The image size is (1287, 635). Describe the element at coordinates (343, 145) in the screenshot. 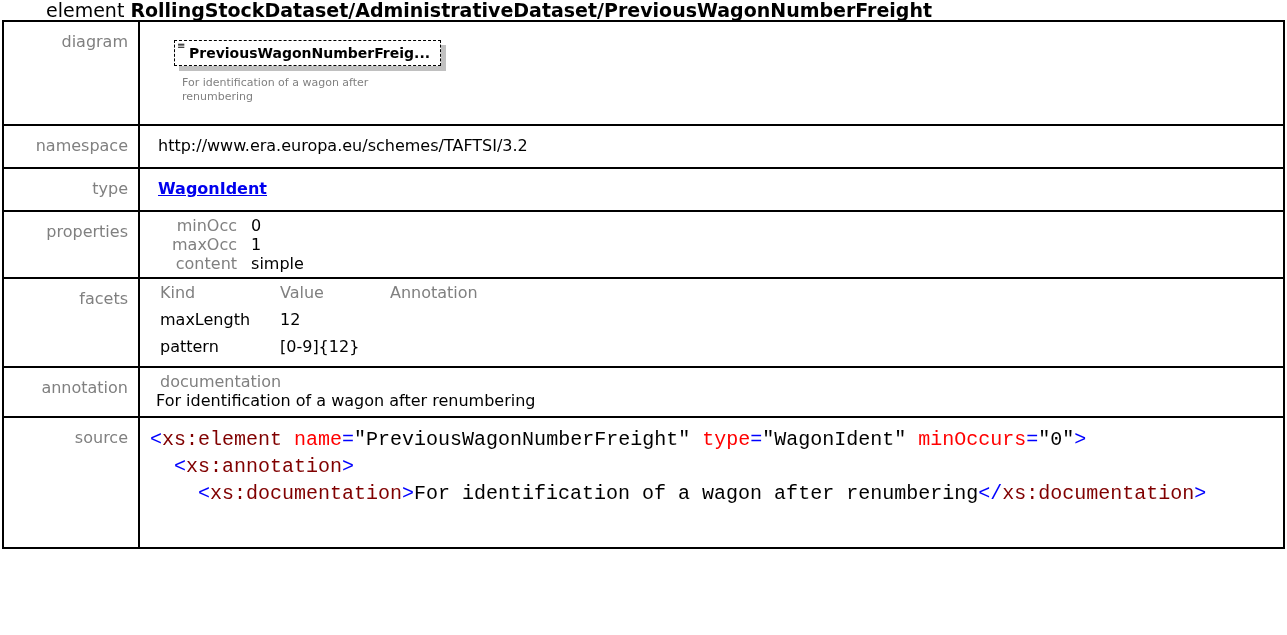

I see `namespace-value: http://www.era.europa.eu/schemes/TAFTSI/3.2` at that location.